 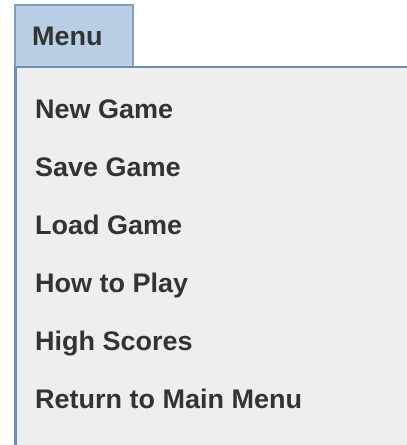 I want to click on menu-item-new-game: New Game, so click(x=212, y=109).